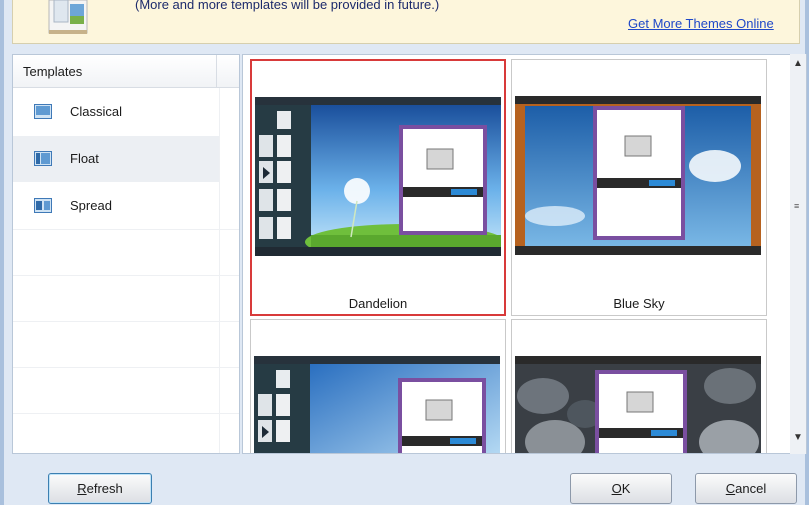 Image resolution: width=809 pixels, height=505 pixels. Describe the element at coordinates (84, 158) in the screenshot. I see `template-item-label: Float` at that location.